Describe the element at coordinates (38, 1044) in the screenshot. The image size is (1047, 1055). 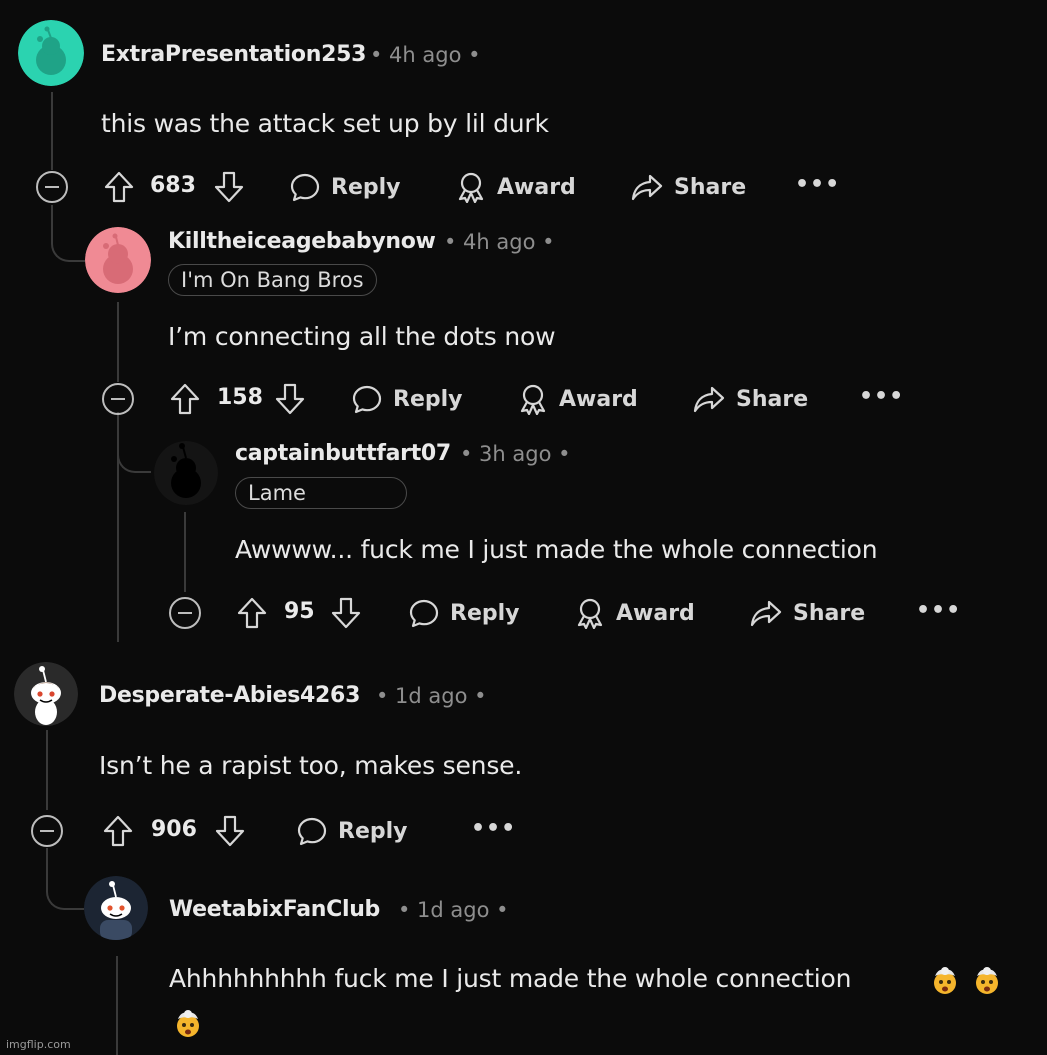
I see `watermark: imgflip.com` at that location.